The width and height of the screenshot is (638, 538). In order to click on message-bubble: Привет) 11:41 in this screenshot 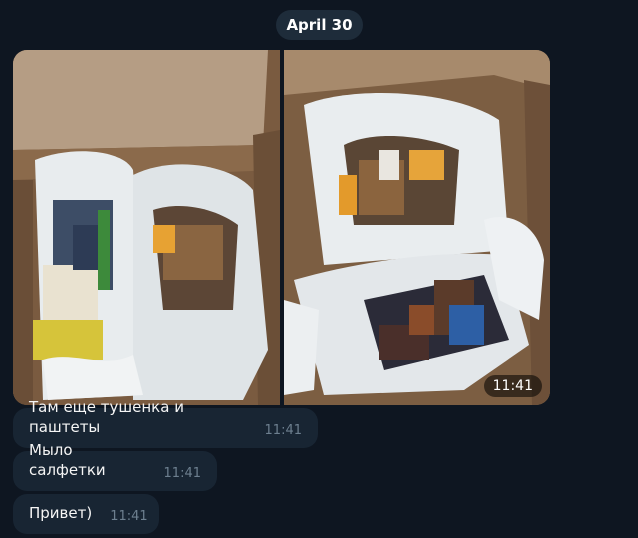, I will do `click(86, 514)`.